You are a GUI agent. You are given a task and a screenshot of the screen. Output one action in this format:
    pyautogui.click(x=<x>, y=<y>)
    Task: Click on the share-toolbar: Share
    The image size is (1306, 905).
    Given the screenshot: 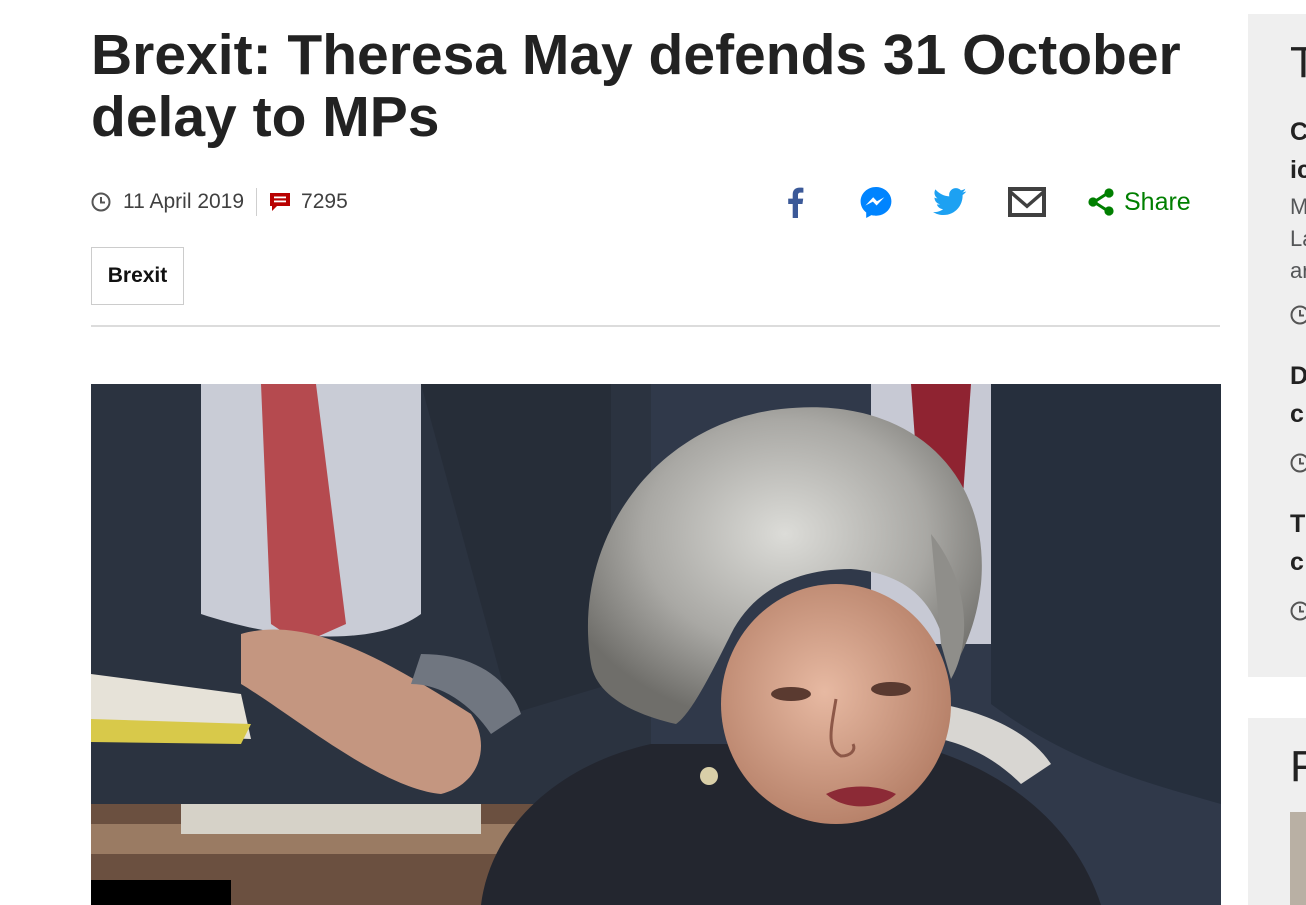 What is the action you would take?
    pyautogui.click(x=990, y=202)
    